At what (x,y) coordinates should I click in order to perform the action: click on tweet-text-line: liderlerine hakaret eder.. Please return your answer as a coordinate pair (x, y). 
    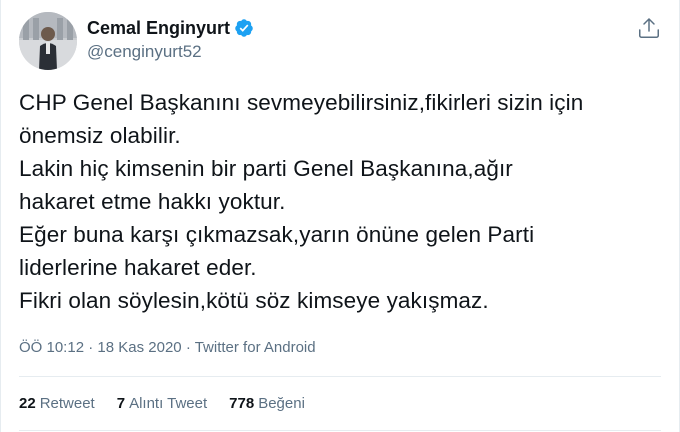
    Looking at the image, I should click on (138, 267).